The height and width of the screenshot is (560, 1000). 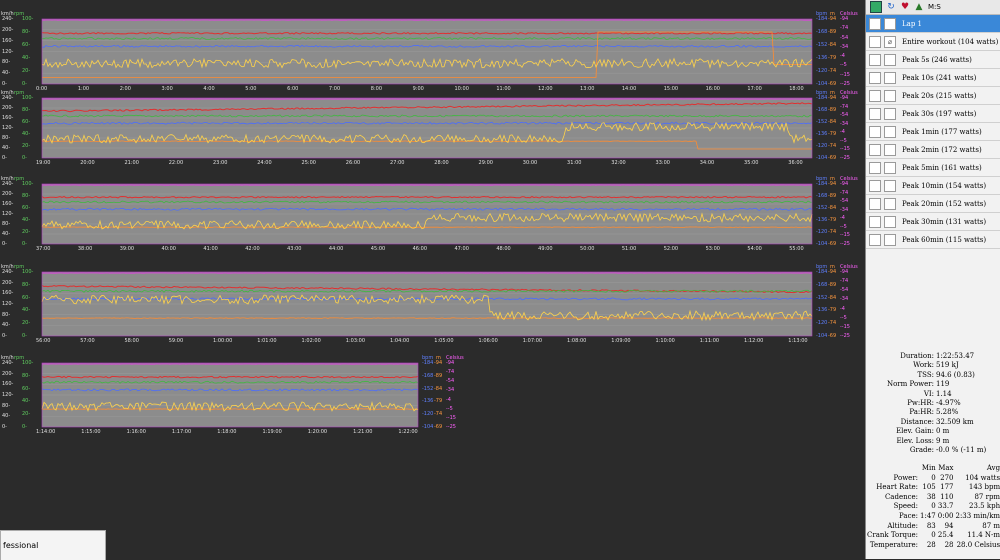 I want to click on lap-item: ⌀Entire workout (104 watts), so click(x=933, y=42).